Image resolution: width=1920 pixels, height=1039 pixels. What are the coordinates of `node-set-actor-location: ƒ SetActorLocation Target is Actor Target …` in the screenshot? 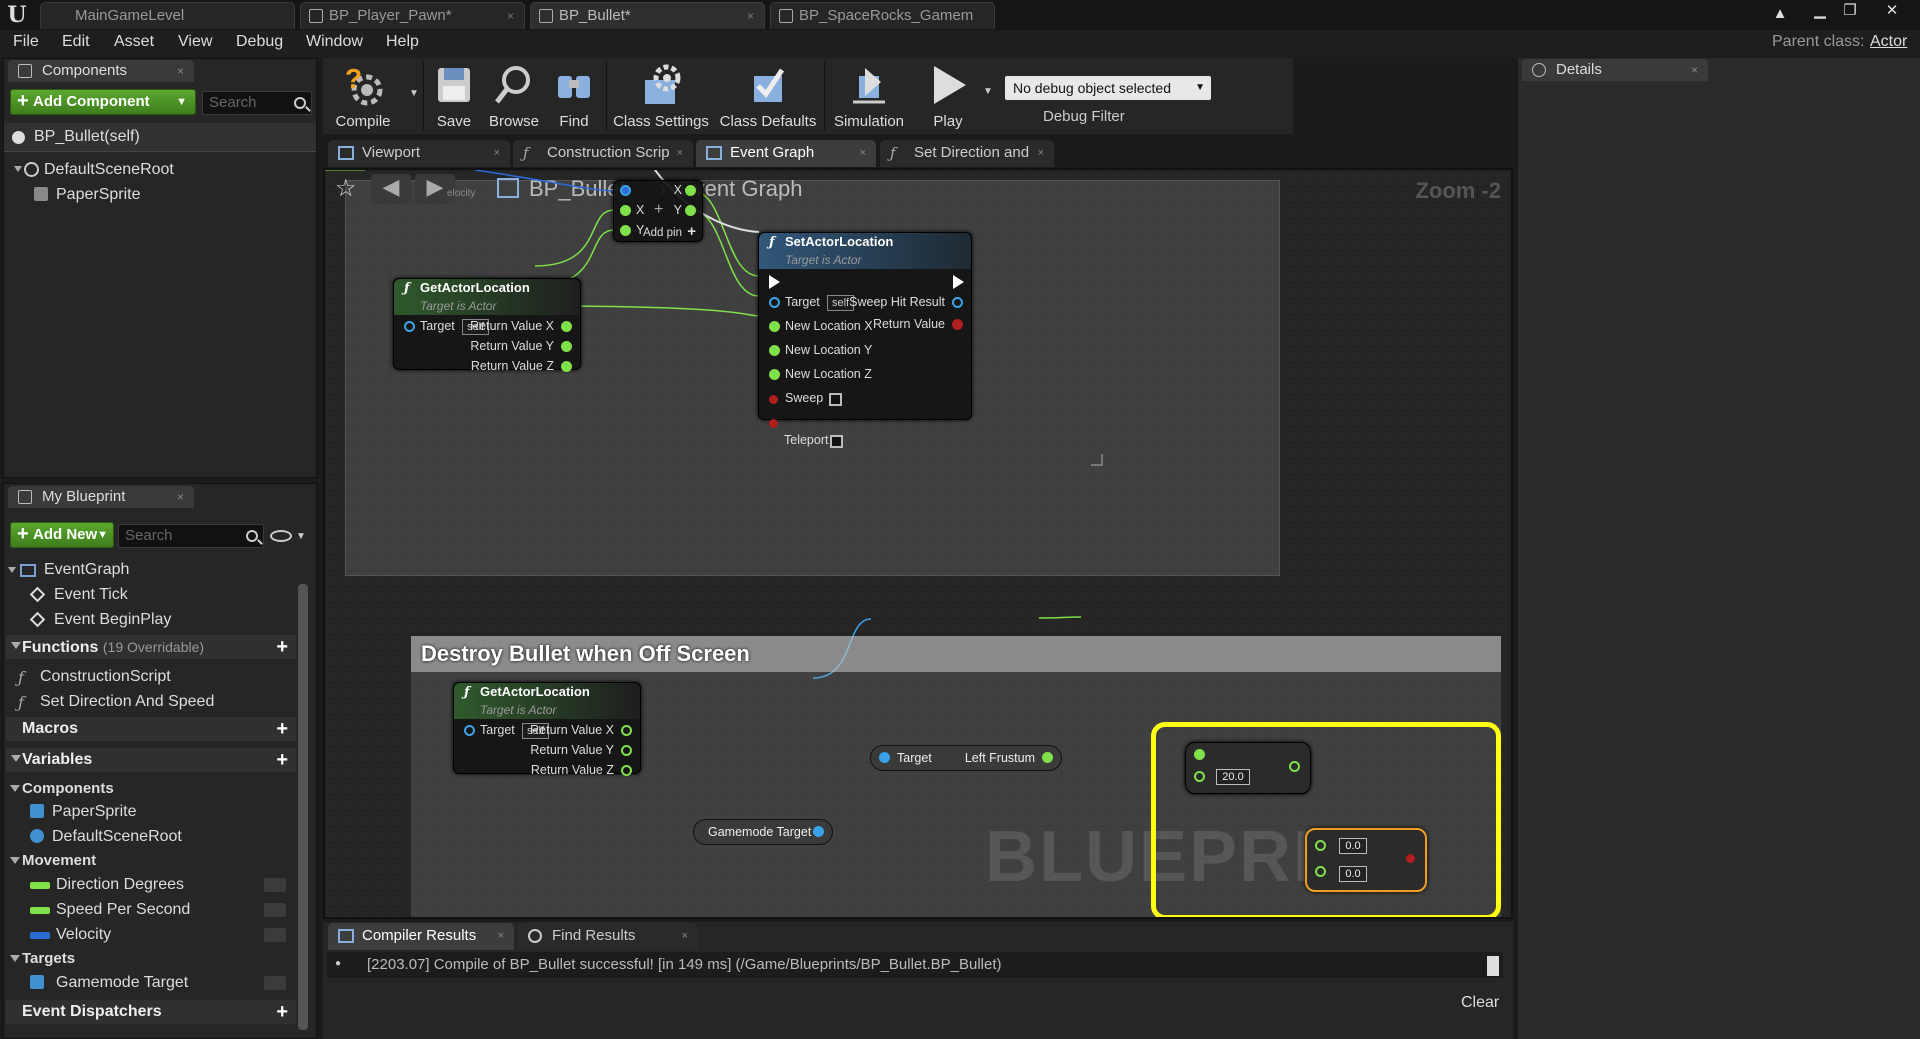 It's located at (865, 330).